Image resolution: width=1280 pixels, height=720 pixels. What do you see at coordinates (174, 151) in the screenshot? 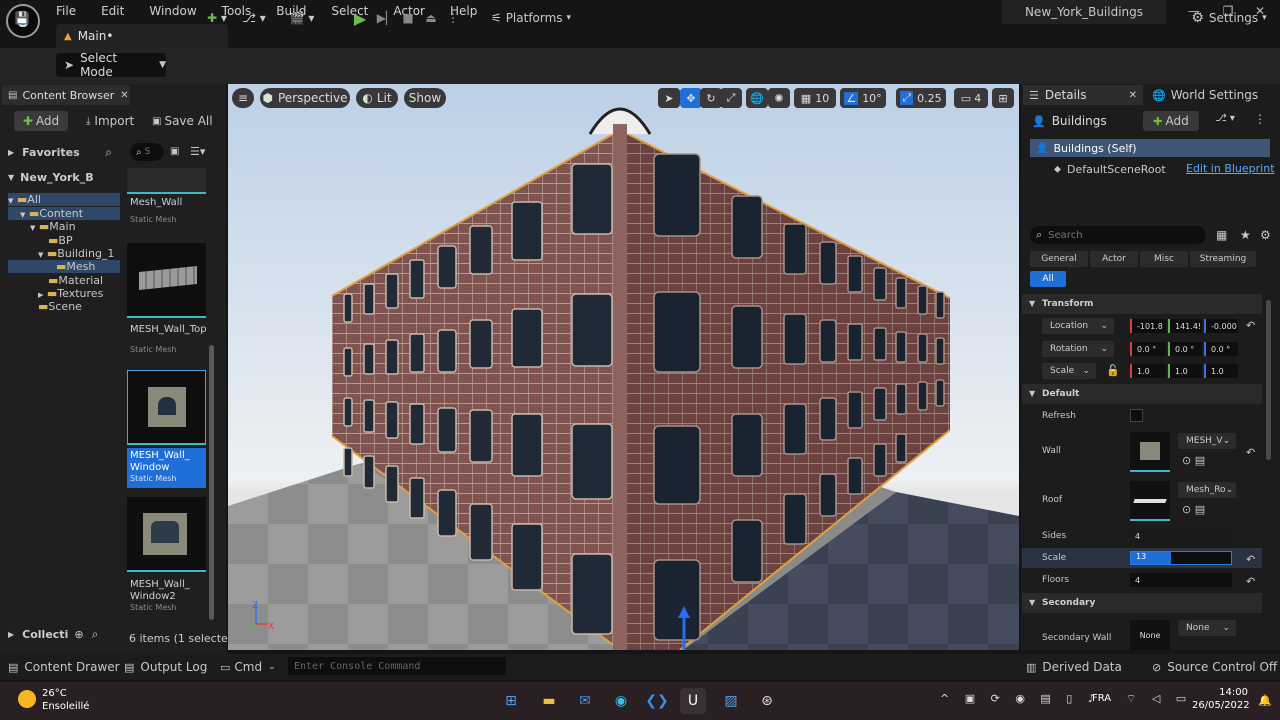
I see `save-search-icon: ▣` at bounding box center [174, 151].